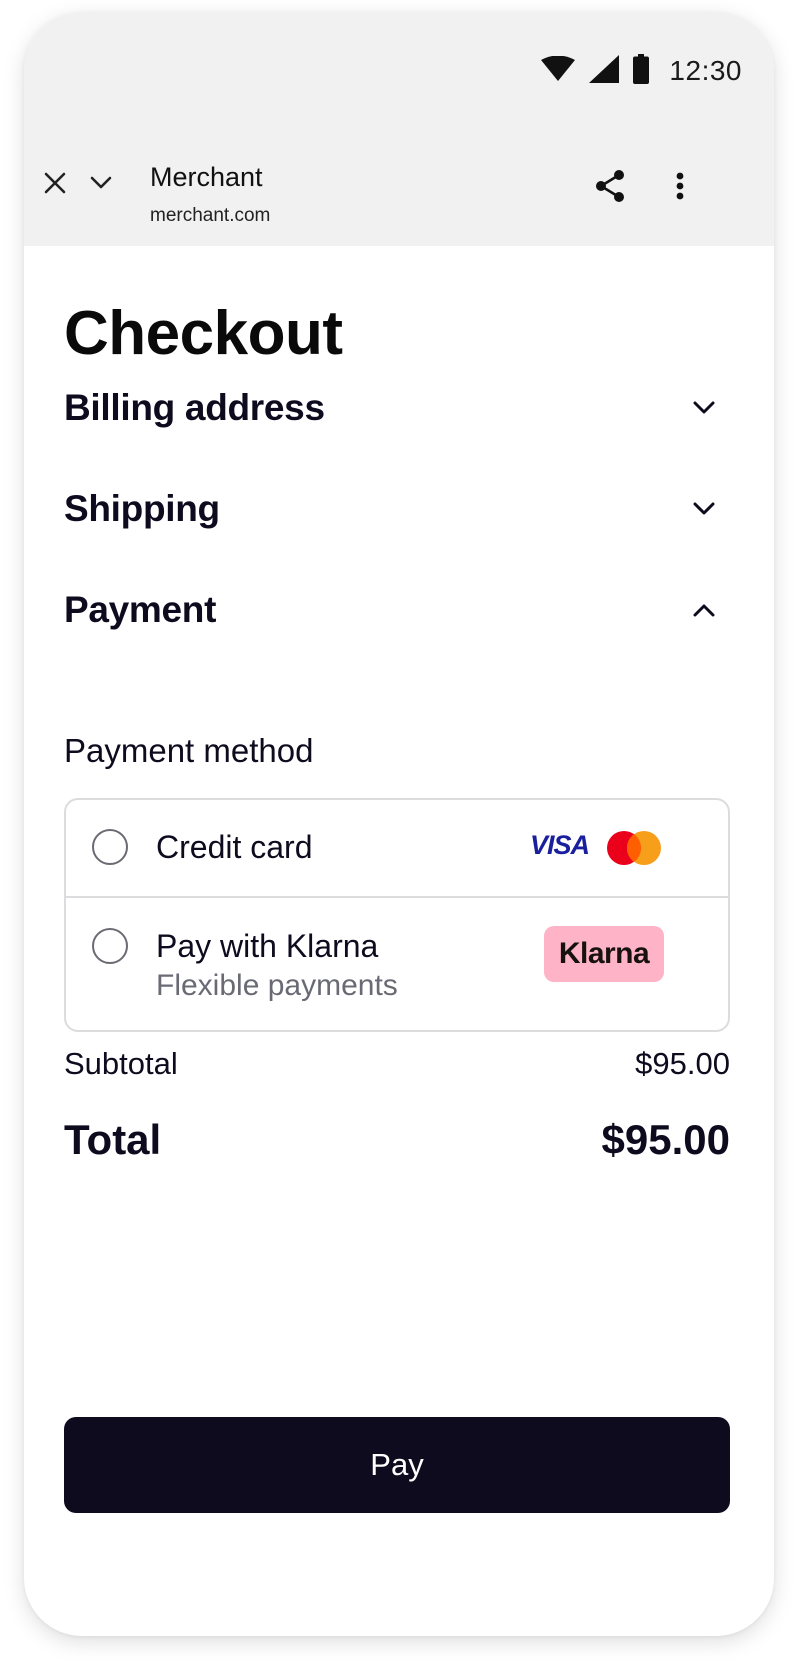  What do you see at coordinates (397, 963) in the screenshot?
I see `klarna-option: Pay with Klarna Flexible payments Klarna` at bounding box center [397, 963].